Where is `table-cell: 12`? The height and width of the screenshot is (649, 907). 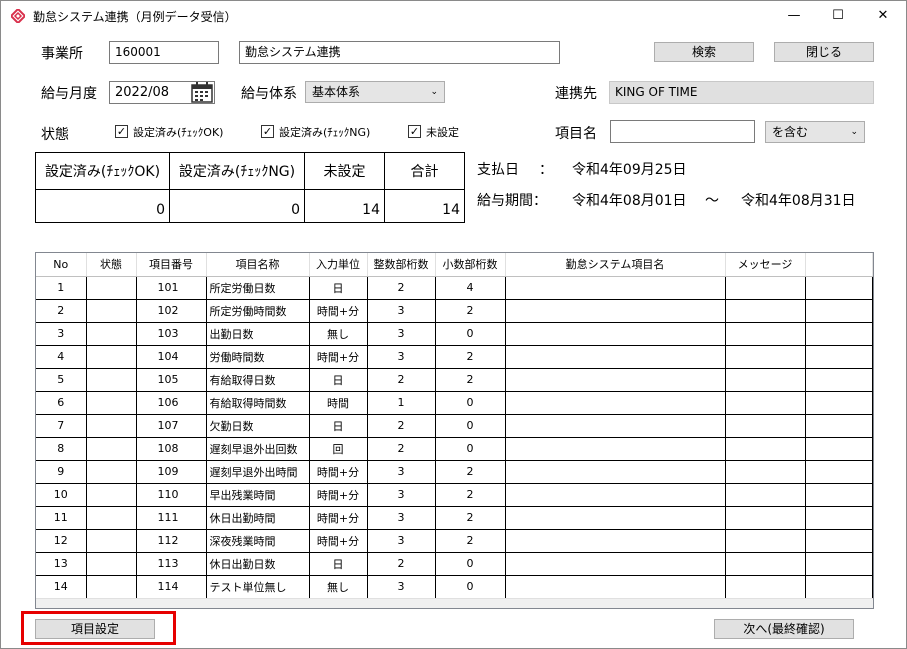 table-cell: 12 is located at coordinates (61, 541).